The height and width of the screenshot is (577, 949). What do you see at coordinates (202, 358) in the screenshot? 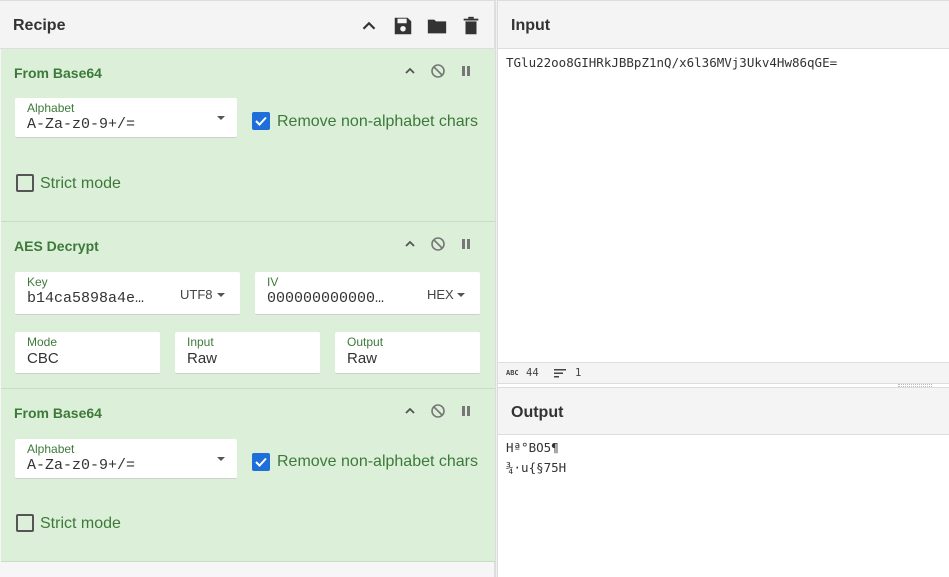
I see `input-format-value: Raw` at bounding box center [202, 358].